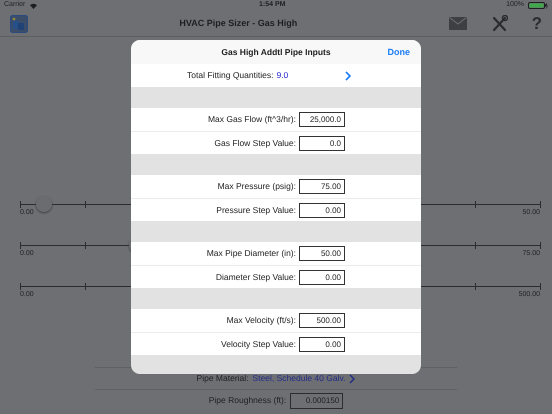  I want to click on field-label: Max Velocity (ft/s):, so click(261, 320).